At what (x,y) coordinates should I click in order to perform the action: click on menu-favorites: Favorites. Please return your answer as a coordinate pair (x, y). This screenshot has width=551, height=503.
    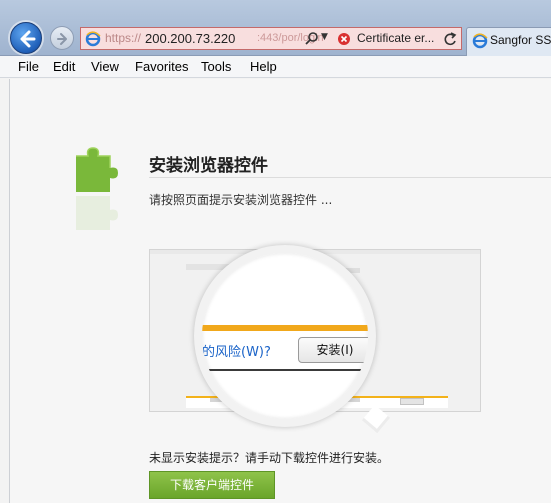
    Looking at the image, I should click on (161, 66).